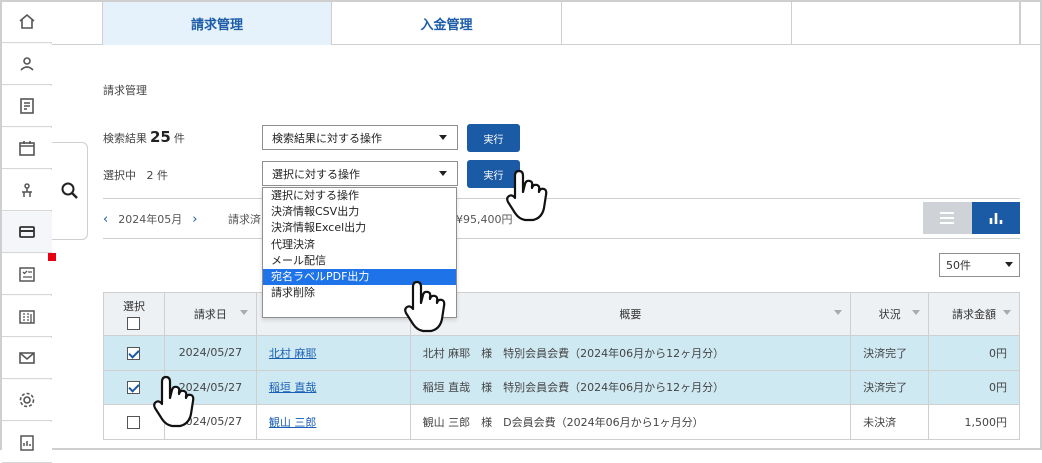 Image resolution: width=1042 pixels, height=463 pixels. What do you see at coordinates (359, 245) in the screenshot?
I see `dropdown-option: 代理決済` at bounding box center [359, 245].